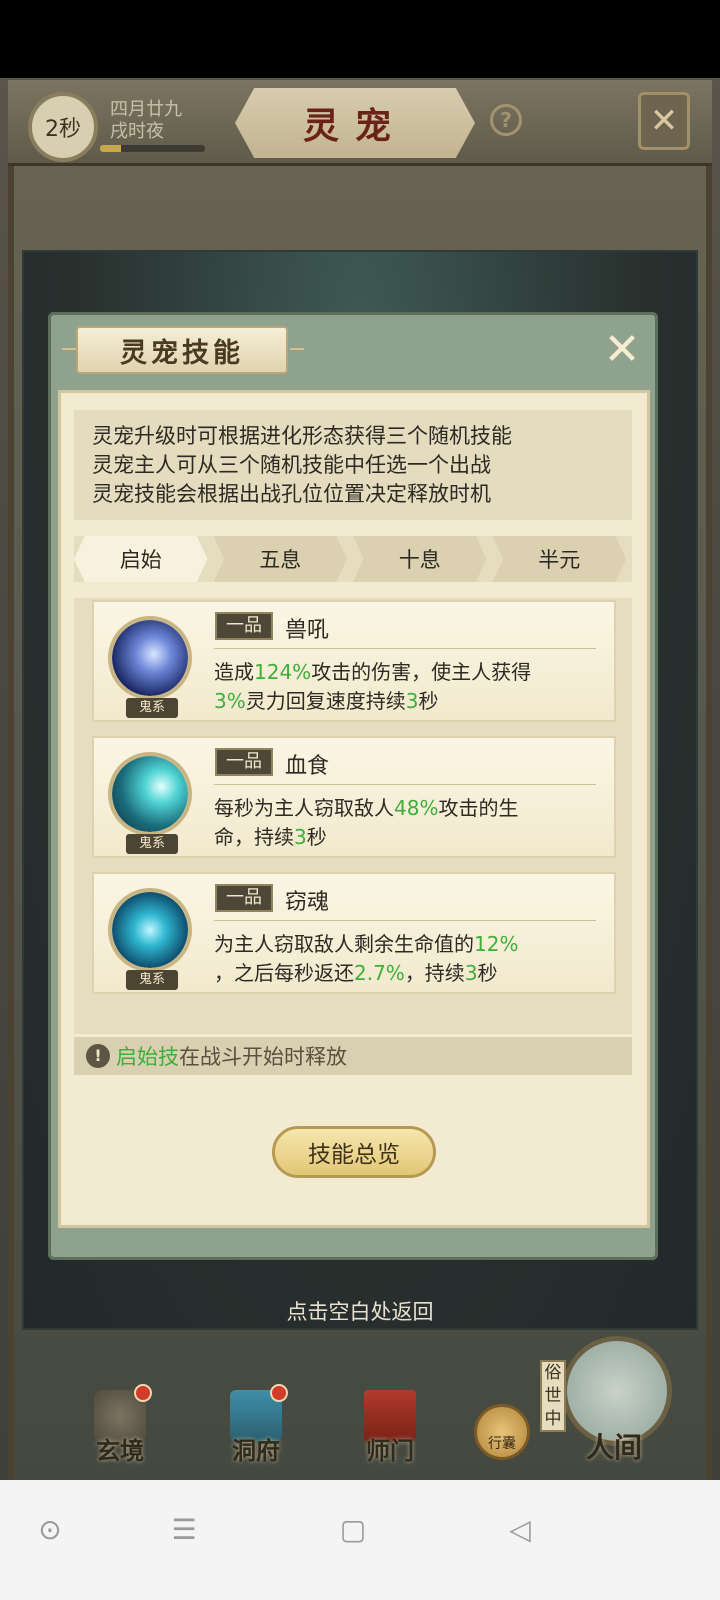 This screenshot has height=1600, width=720. Describe the element at coordinates (302, 436) in the screenshot. I see `description-line: 灵宠升级时可根据进化形态获得三个随机技能` at that location.